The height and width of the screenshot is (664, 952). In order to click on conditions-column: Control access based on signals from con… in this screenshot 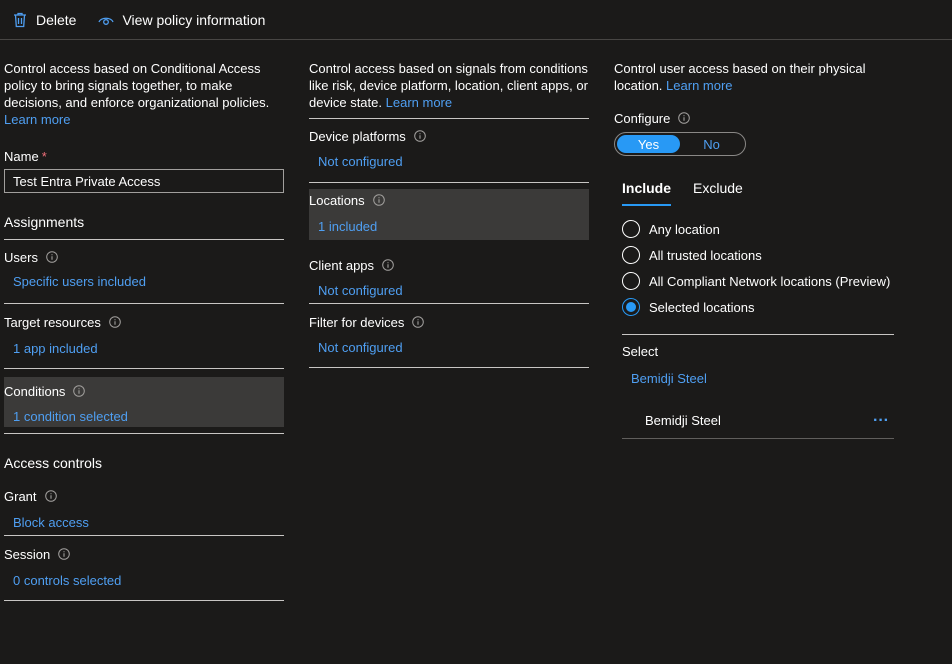, I will do `click(449, 214)`.